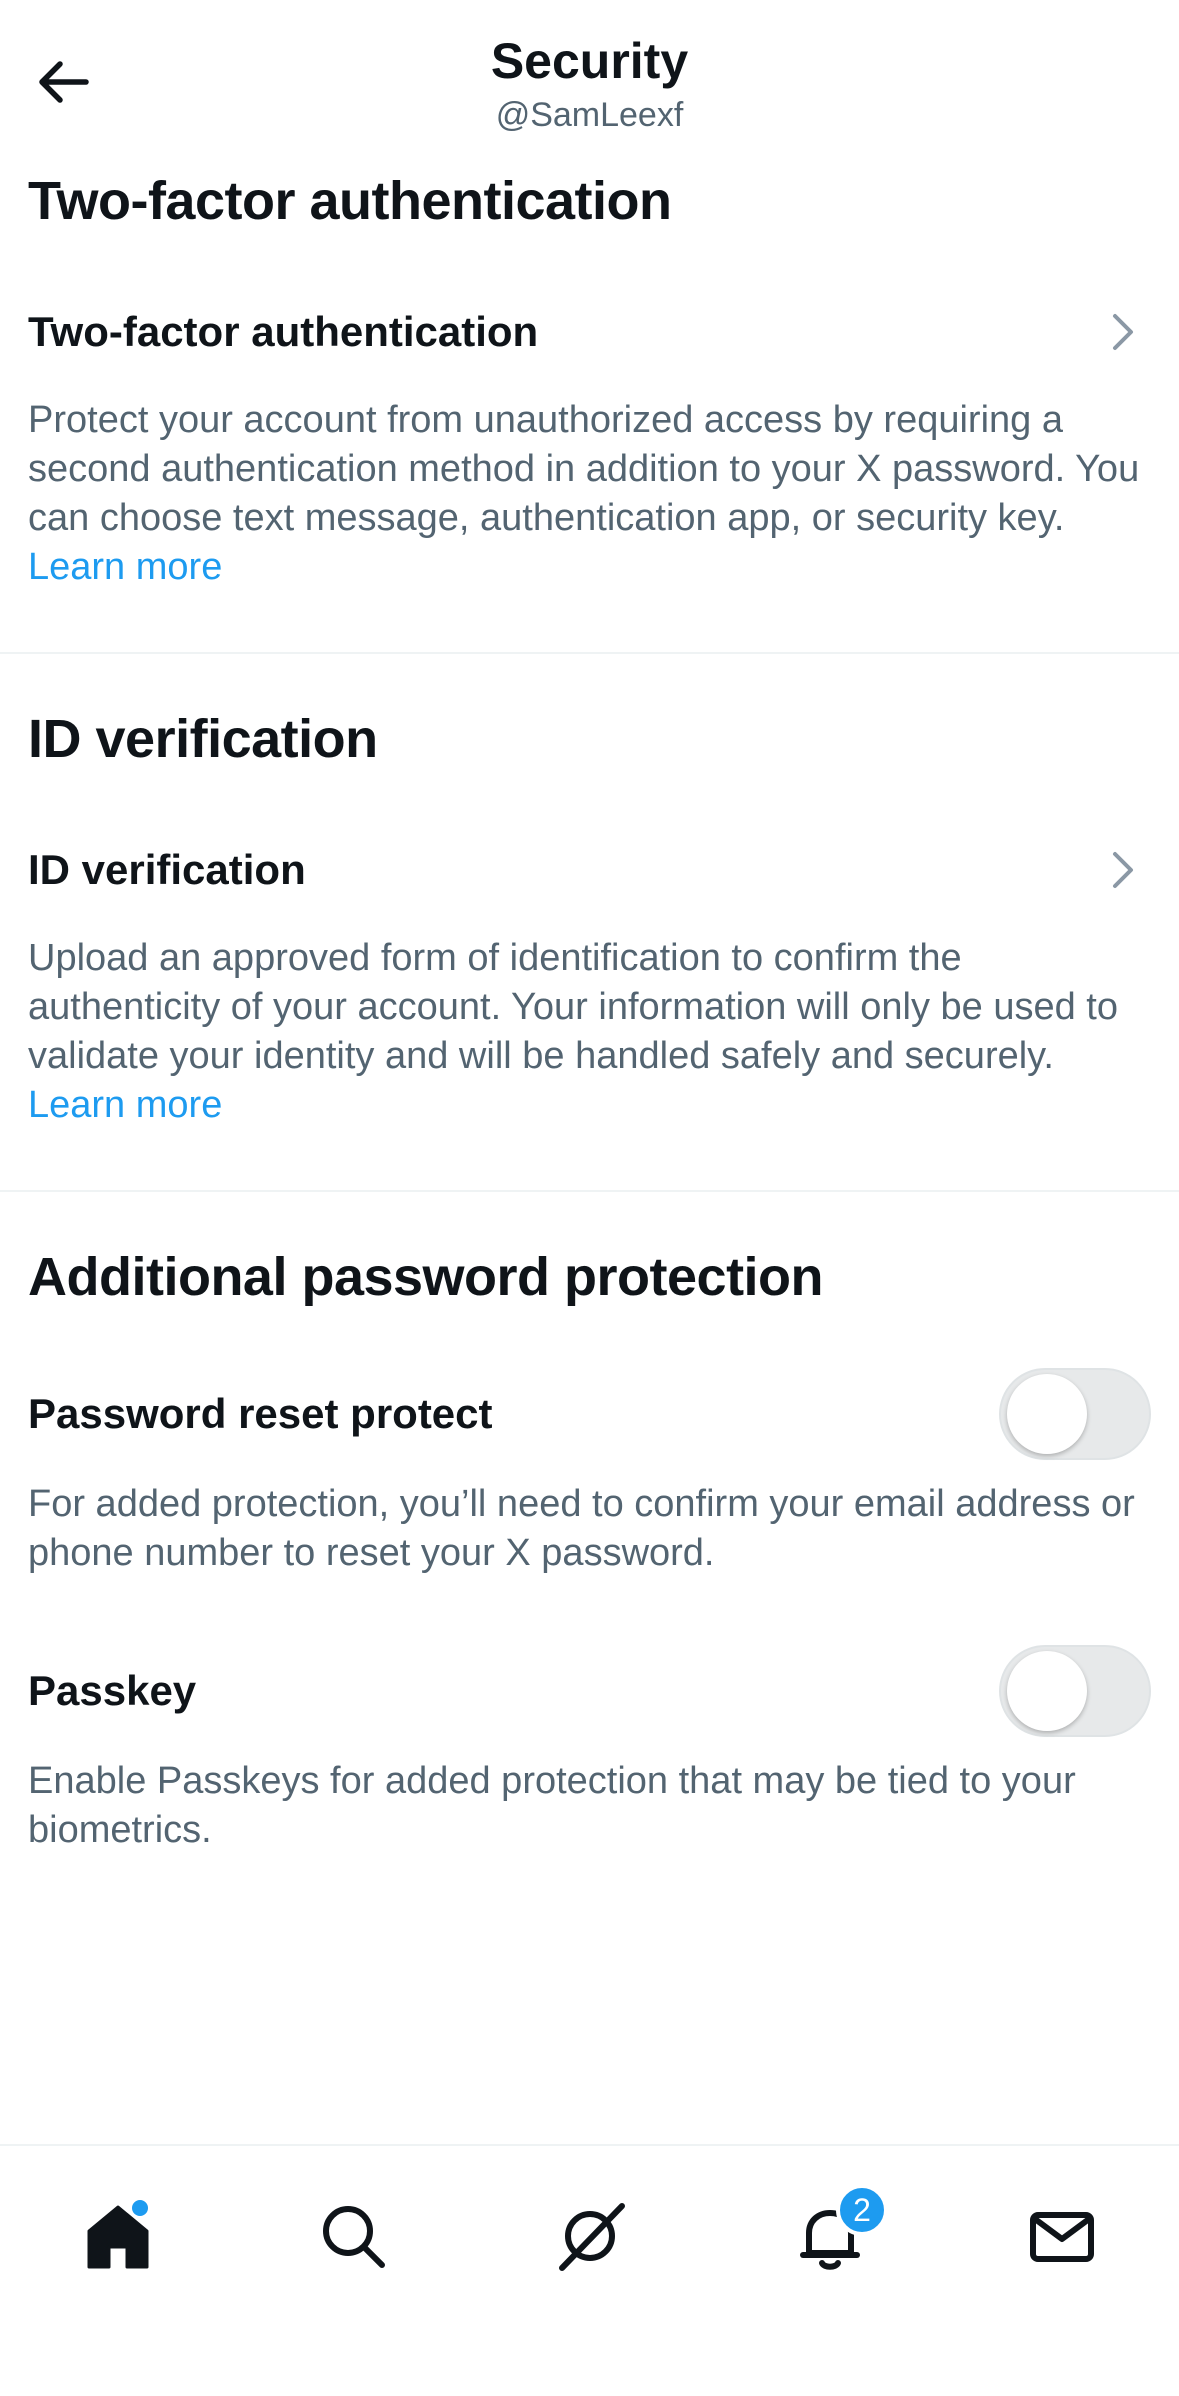  What do you see at coordinates (589, 1414) in the screenshot?
I see `password-reset-protect-row: Password reset protect` at bounding box center [589, 1414].